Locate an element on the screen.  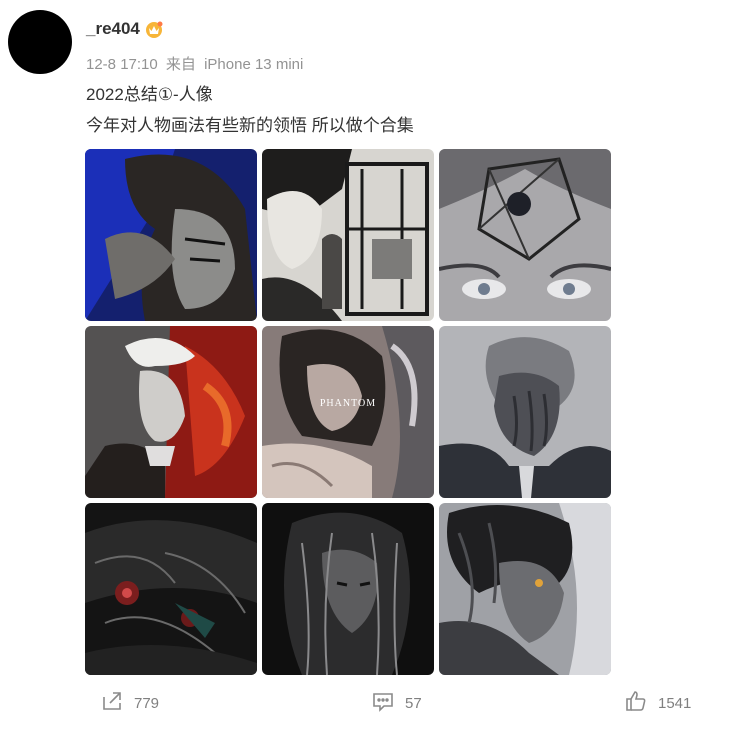
post-text-line-2: 今年对人物画法有些新的领悟 所以做个合集 is located at coordinates (250, 125).